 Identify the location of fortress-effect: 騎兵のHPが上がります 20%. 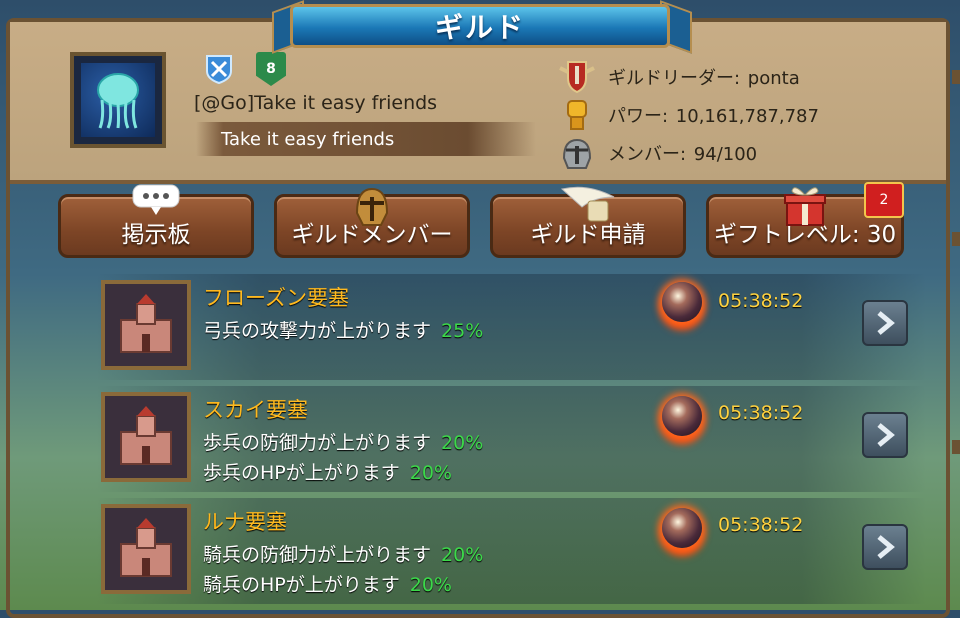
(327, 583).